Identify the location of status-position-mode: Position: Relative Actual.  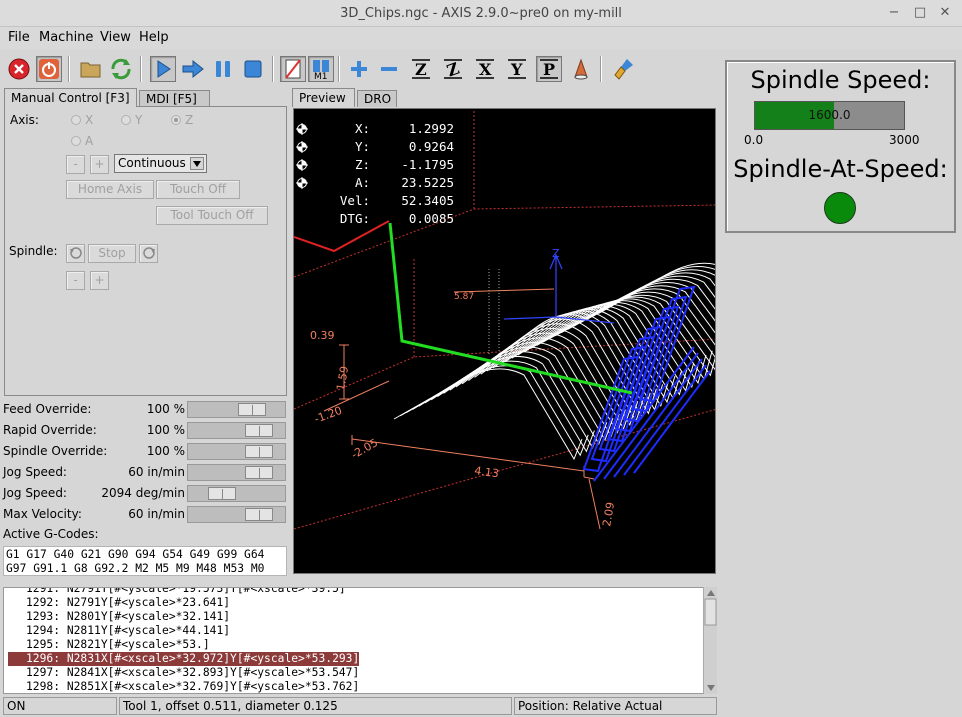
(615, 706).